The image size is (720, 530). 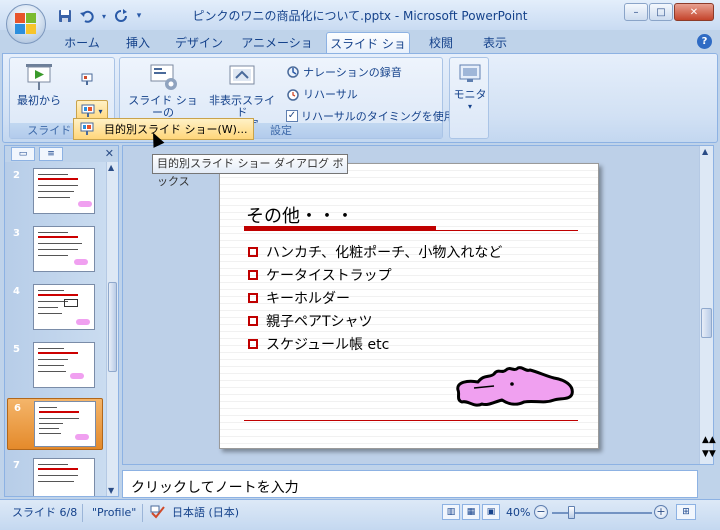 I want to click on fit-to-window-button: ⊞, so click(x=686, y=512).